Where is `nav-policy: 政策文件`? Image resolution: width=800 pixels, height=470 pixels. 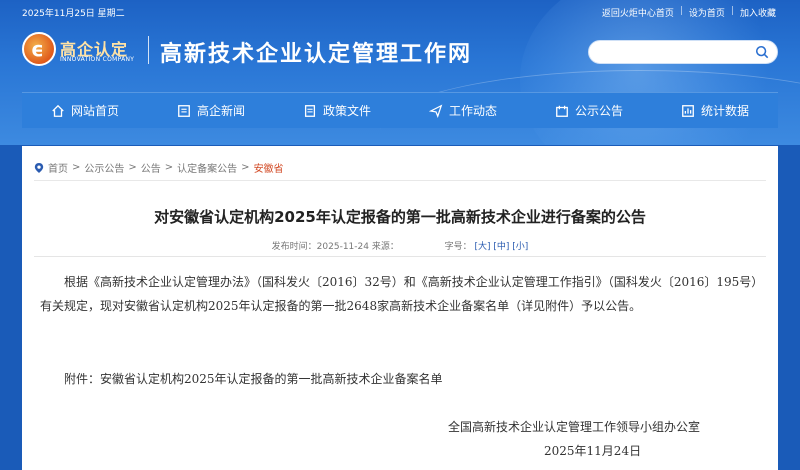
nav-policy: 政策文件 is located at coordinates (337, 111).